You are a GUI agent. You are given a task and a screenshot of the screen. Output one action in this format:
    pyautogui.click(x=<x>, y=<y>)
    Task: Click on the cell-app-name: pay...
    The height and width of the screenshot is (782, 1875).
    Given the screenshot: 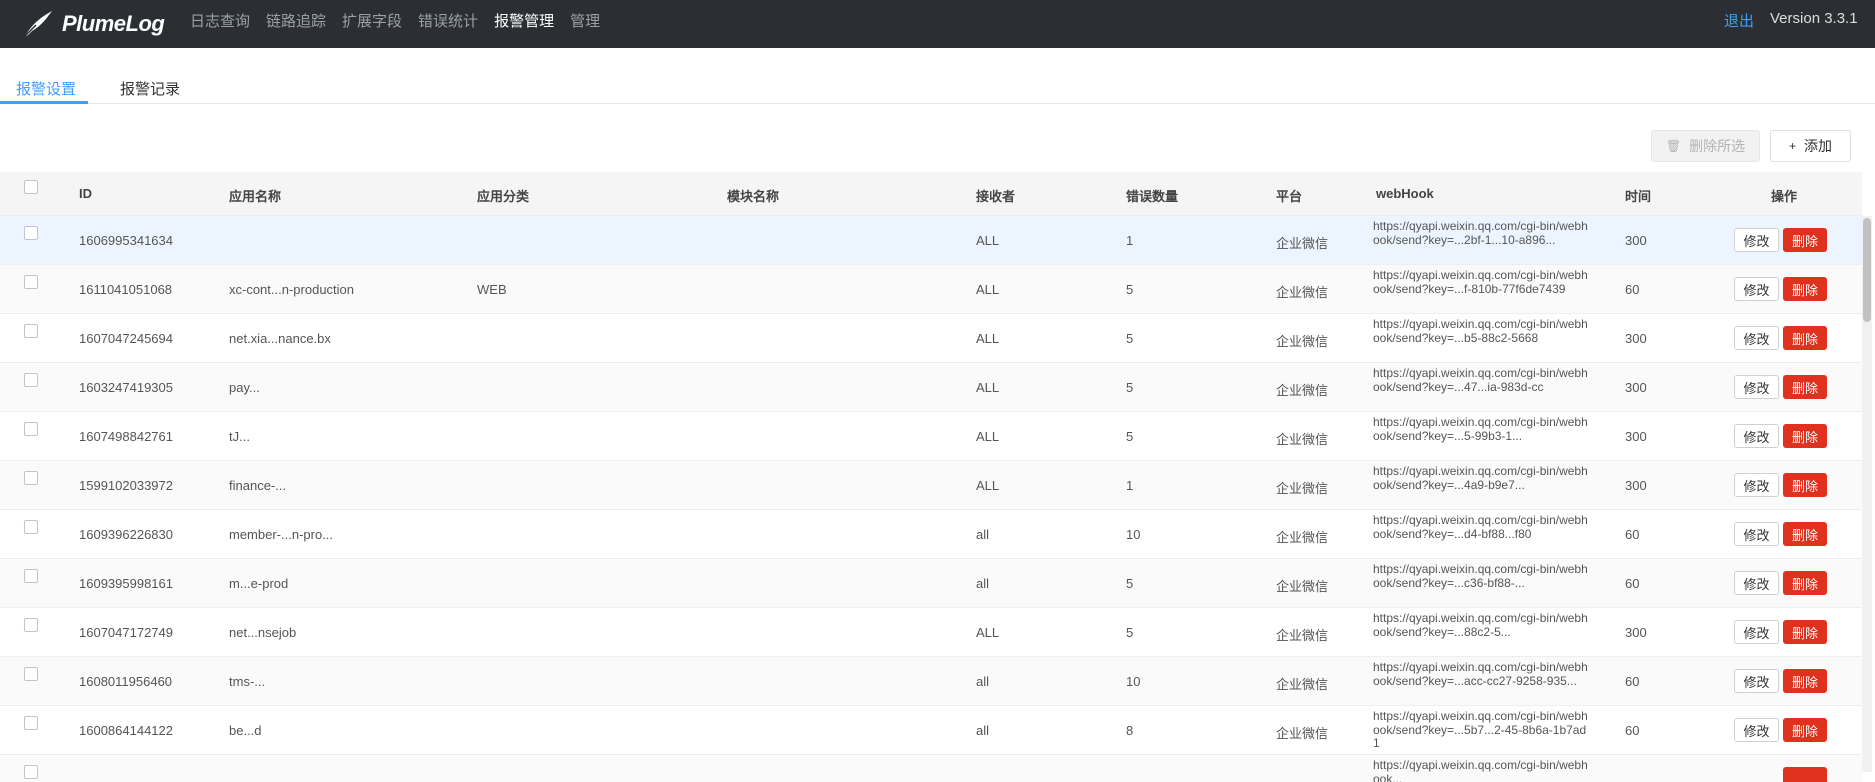 What is the action you would take?
    pyautogui.click(x=244, y=387)
    